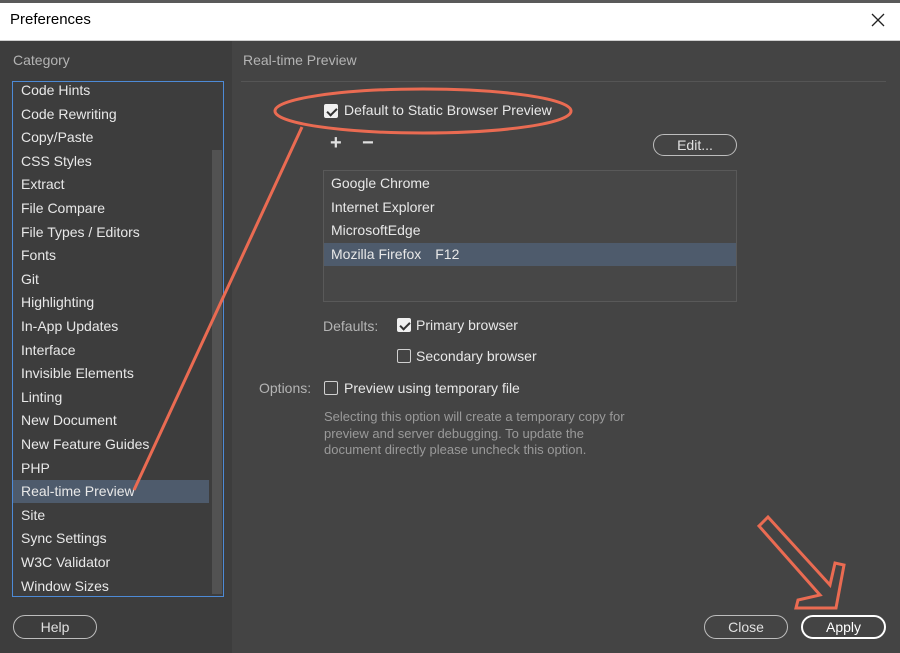  What do you see at coordinates (336, 143) in the screenshot?
I see `add-browser-button: +` at bounding box center [336, 143].